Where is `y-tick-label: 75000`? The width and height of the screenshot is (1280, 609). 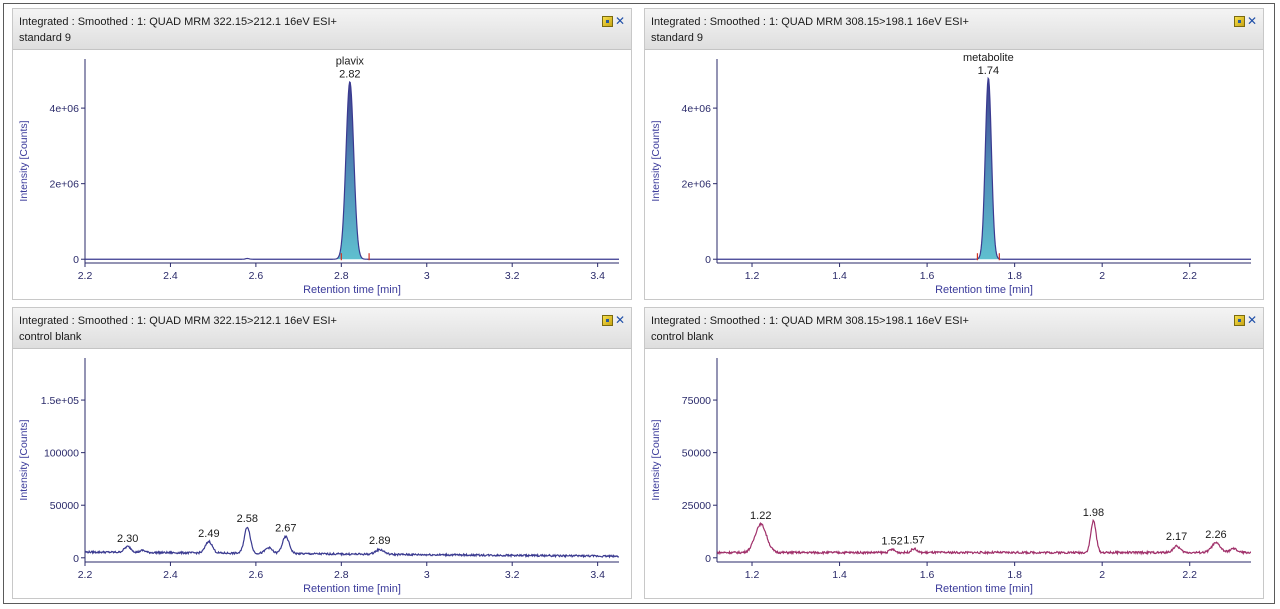 y-tick-label: 75000 is located at coordinates (696, 401).